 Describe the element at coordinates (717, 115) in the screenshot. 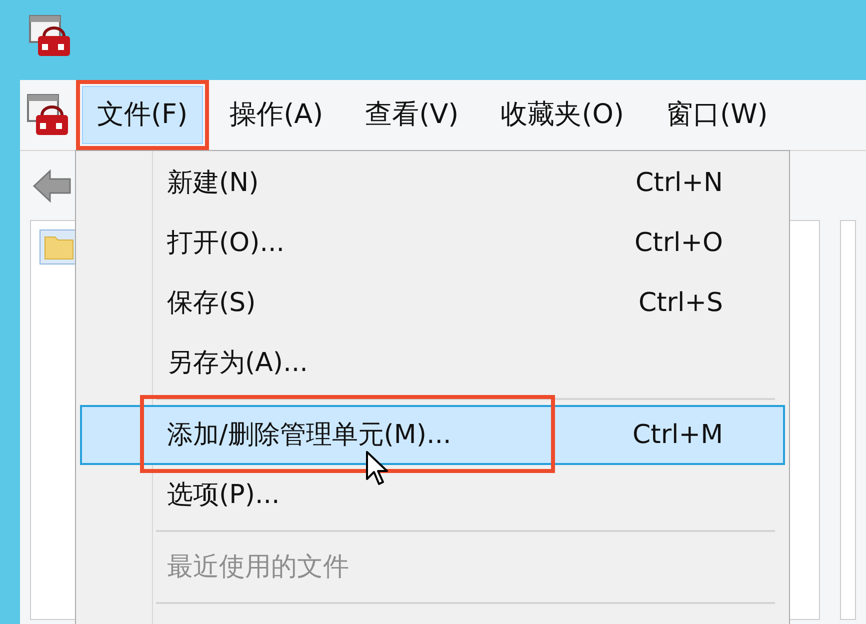

I see `menu-bar-item: 窗口(W)` at that location.